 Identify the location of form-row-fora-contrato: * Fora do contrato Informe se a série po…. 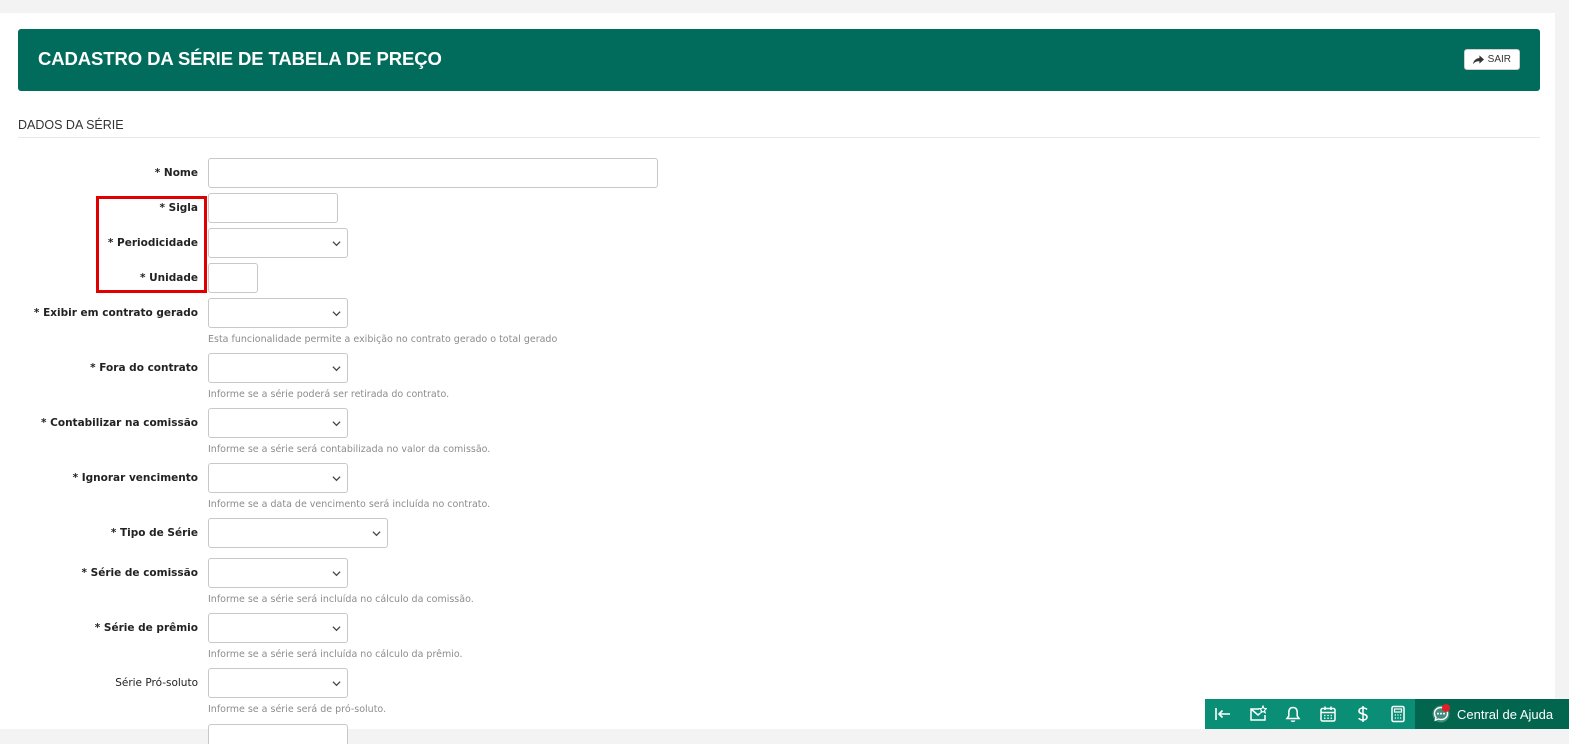
(500, 376).